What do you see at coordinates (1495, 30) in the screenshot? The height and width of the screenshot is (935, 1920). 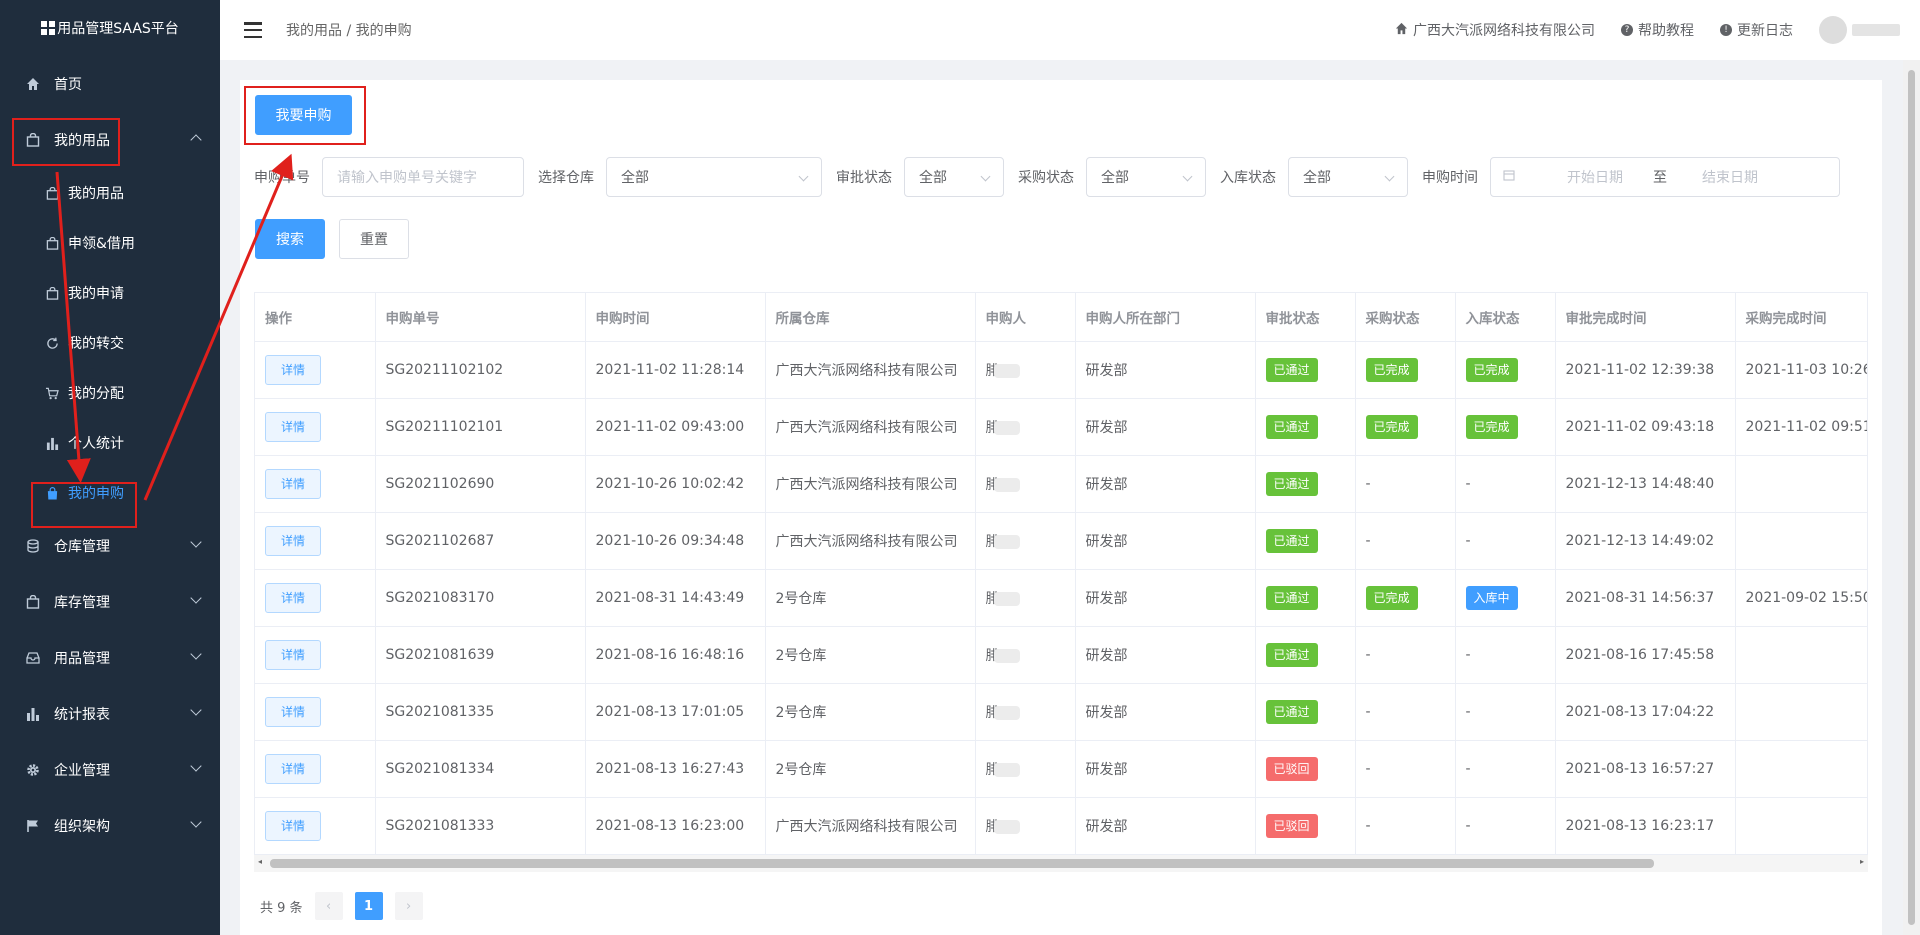 I see `company-link: 广西大汽派网络科技有限公司` at bounding box center [1495, 30].